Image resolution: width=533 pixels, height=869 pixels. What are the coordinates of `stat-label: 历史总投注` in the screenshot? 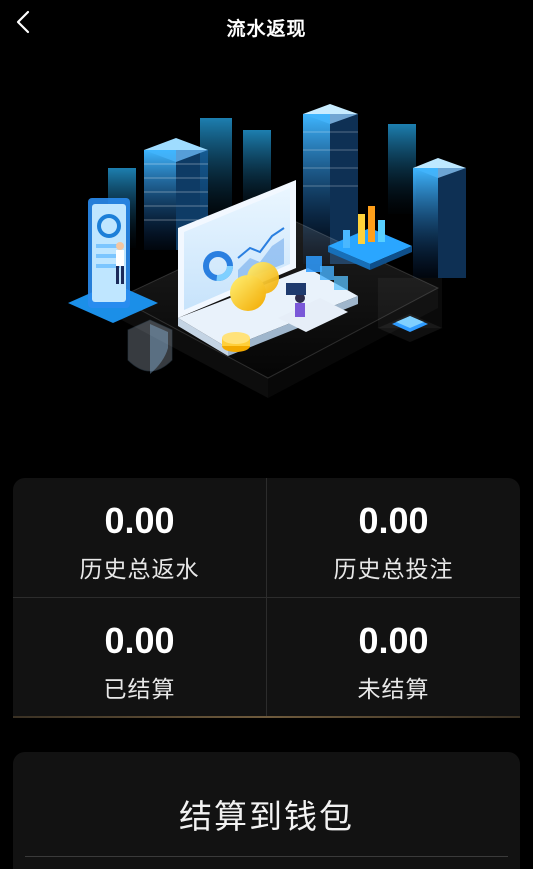 It's located at (393, 570).